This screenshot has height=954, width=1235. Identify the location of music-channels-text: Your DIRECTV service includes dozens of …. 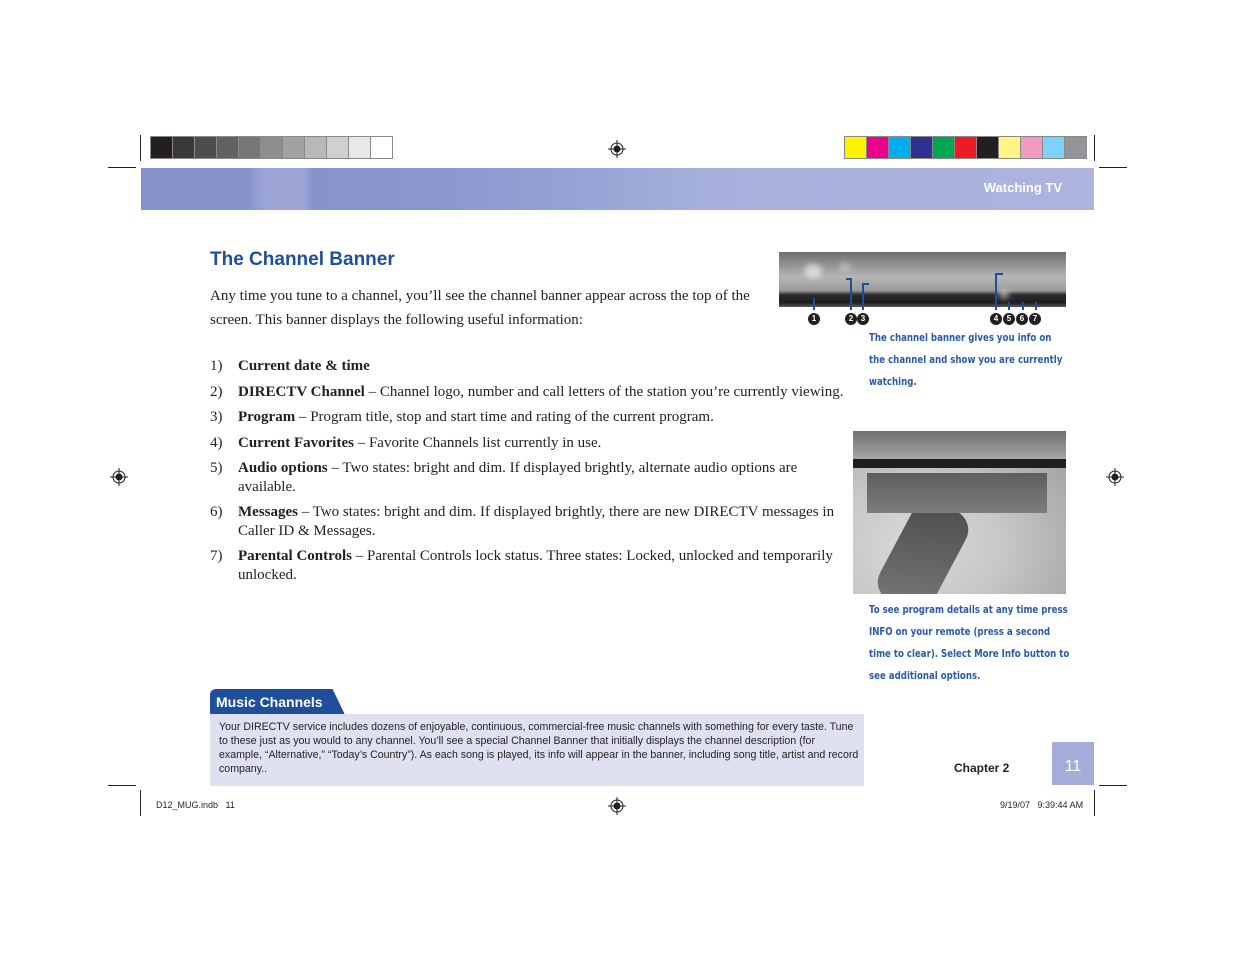
(539, 748).